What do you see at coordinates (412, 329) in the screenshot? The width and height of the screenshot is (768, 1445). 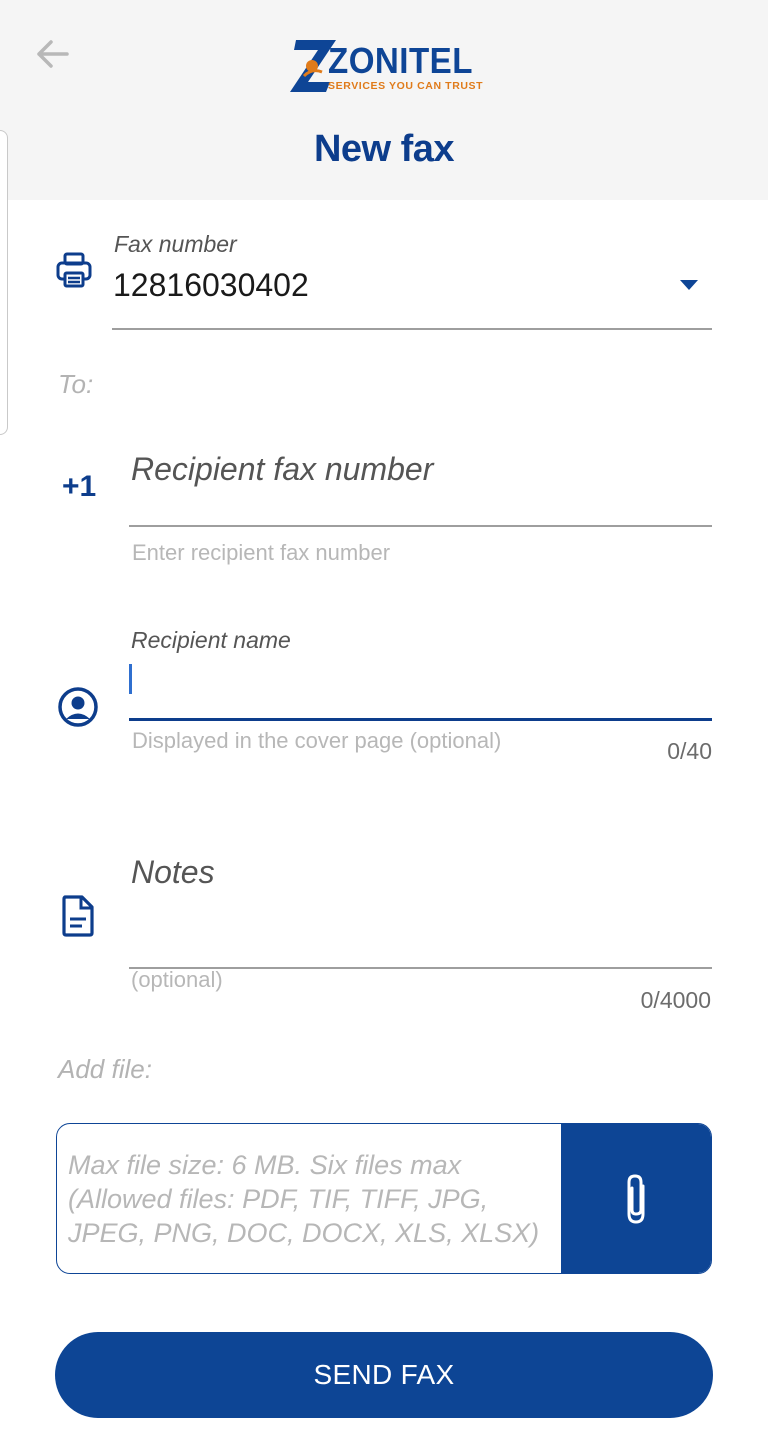 I see `fax-number-underline` at bounding box center [412, 329].